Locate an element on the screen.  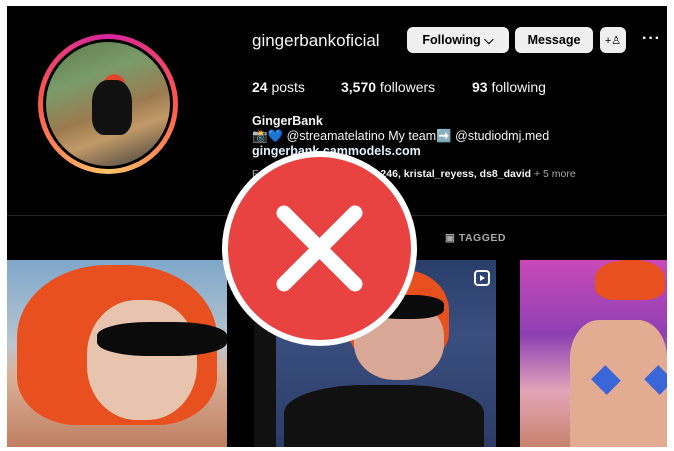
followers-count: 3,570 is located at coordinates (359, 87).